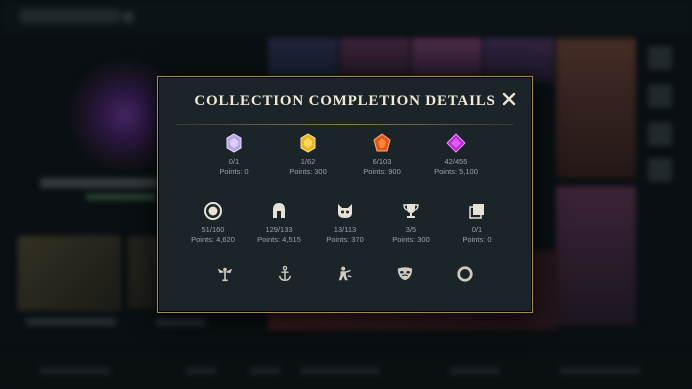 The height and width of the screenshot is (389, 692). Describe the element at coordinates (382, 171) in the screenshot. I see `stat-points: Points: 900` at that location.